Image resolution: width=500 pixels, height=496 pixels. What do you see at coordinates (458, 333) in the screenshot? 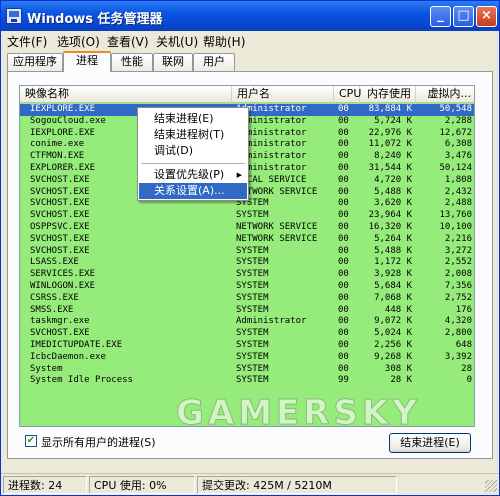
I see `cell-virtual-mem: 2,800` at bounding box center [458, 333].